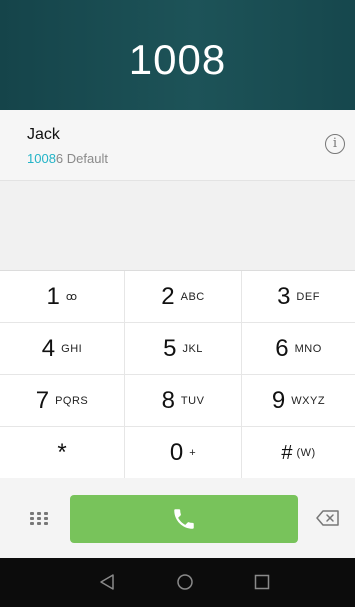  I want to click on contact-suggestion: Jack 10086 Default i, so click(177, 145).